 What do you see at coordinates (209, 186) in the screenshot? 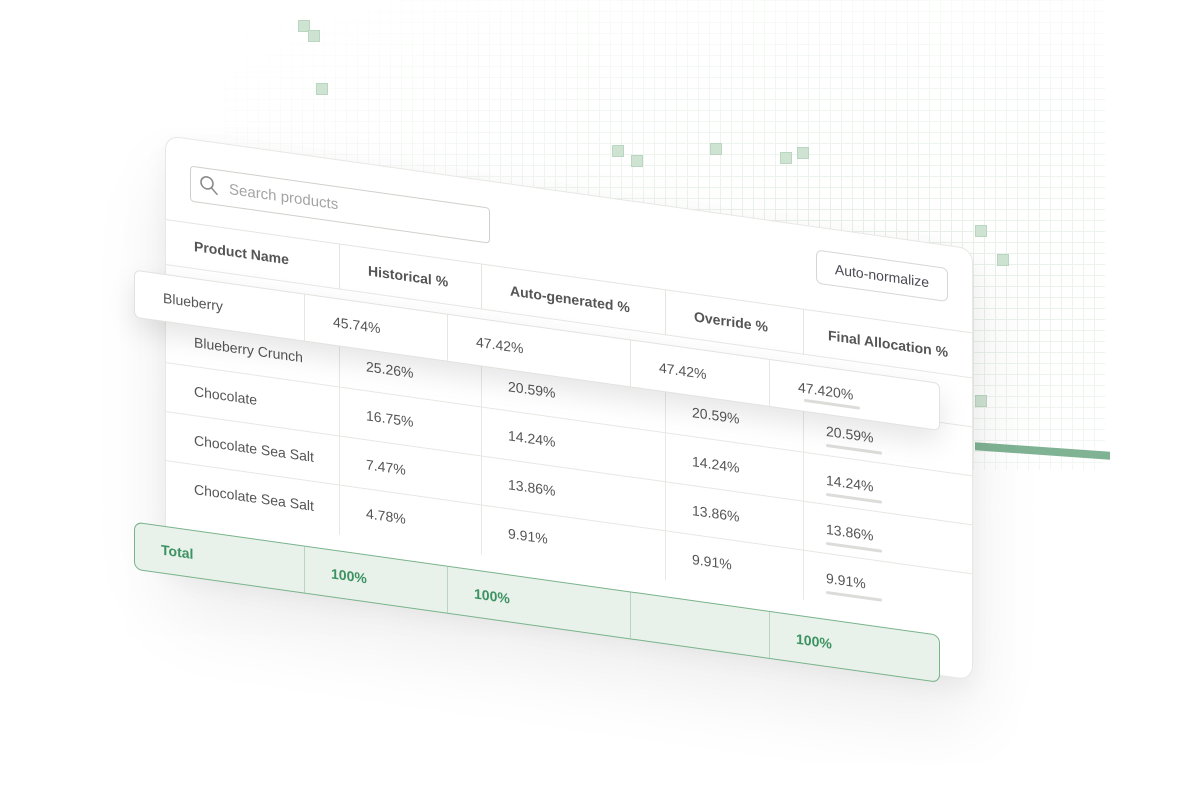
I see `search-icon` at bounding box center [209, 186].